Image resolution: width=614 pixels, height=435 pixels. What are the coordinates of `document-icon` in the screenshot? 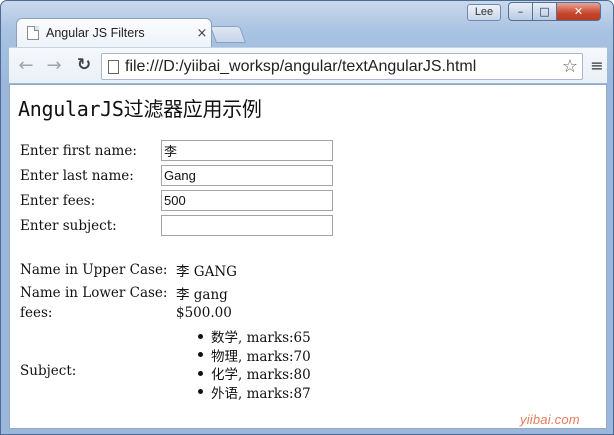 It's located at (113, 66).